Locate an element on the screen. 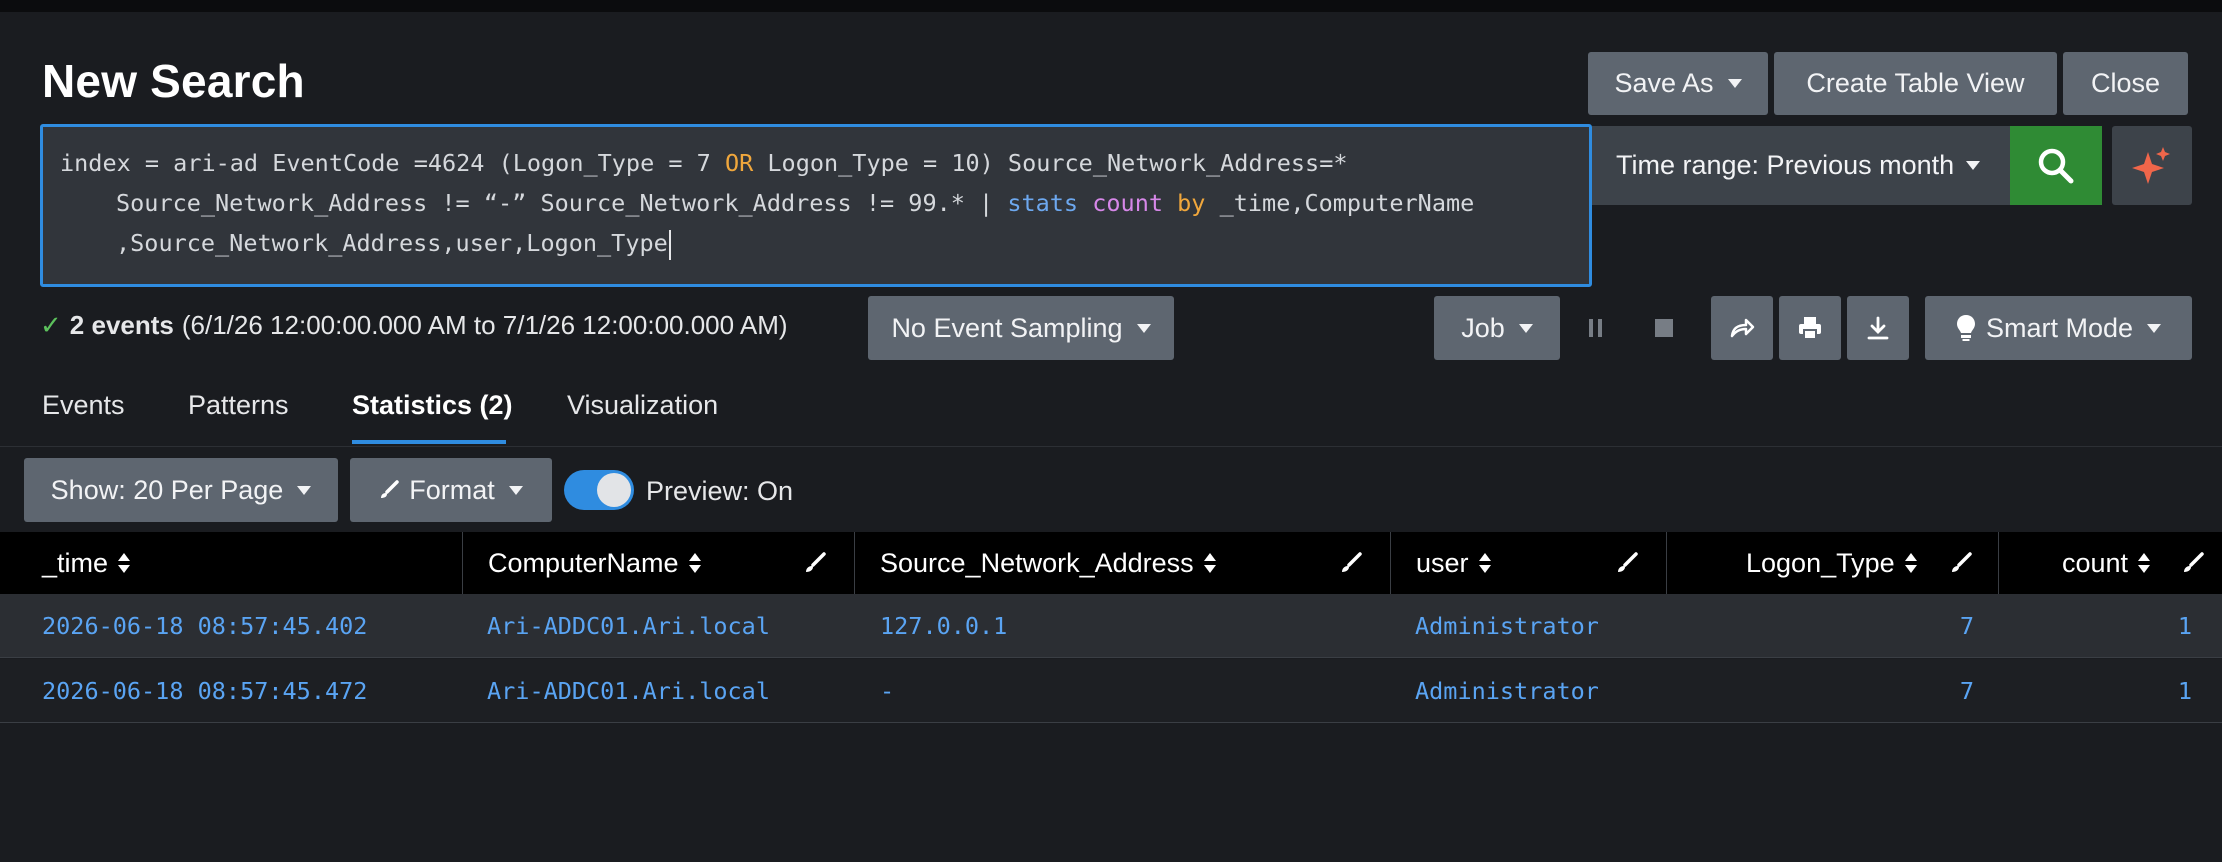  create-table-view-button: Create Table View is located at coordinates (1915, 83).